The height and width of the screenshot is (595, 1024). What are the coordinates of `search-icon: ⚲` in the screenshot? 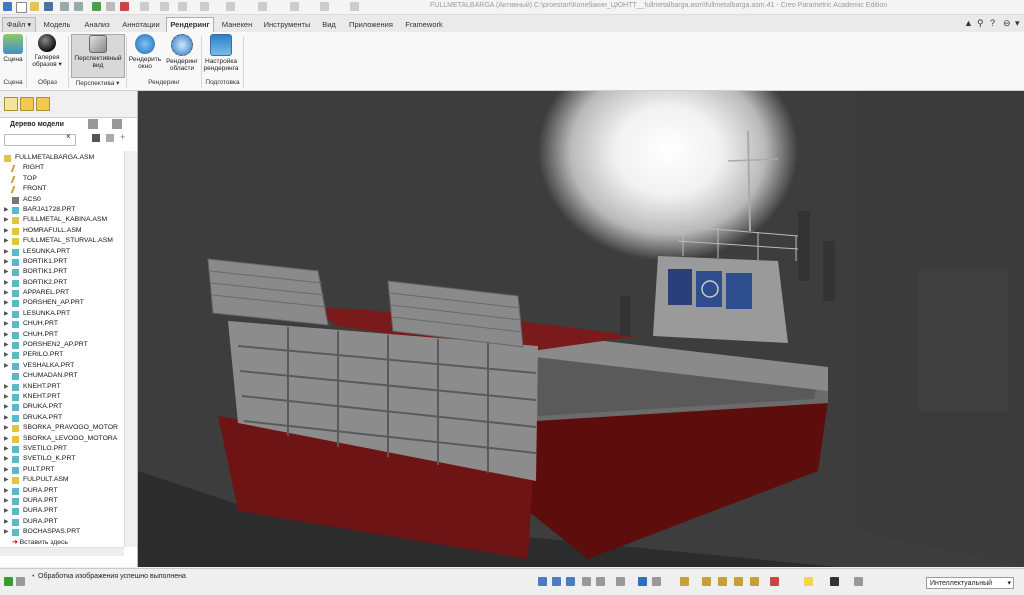 It's located at (980, 23).